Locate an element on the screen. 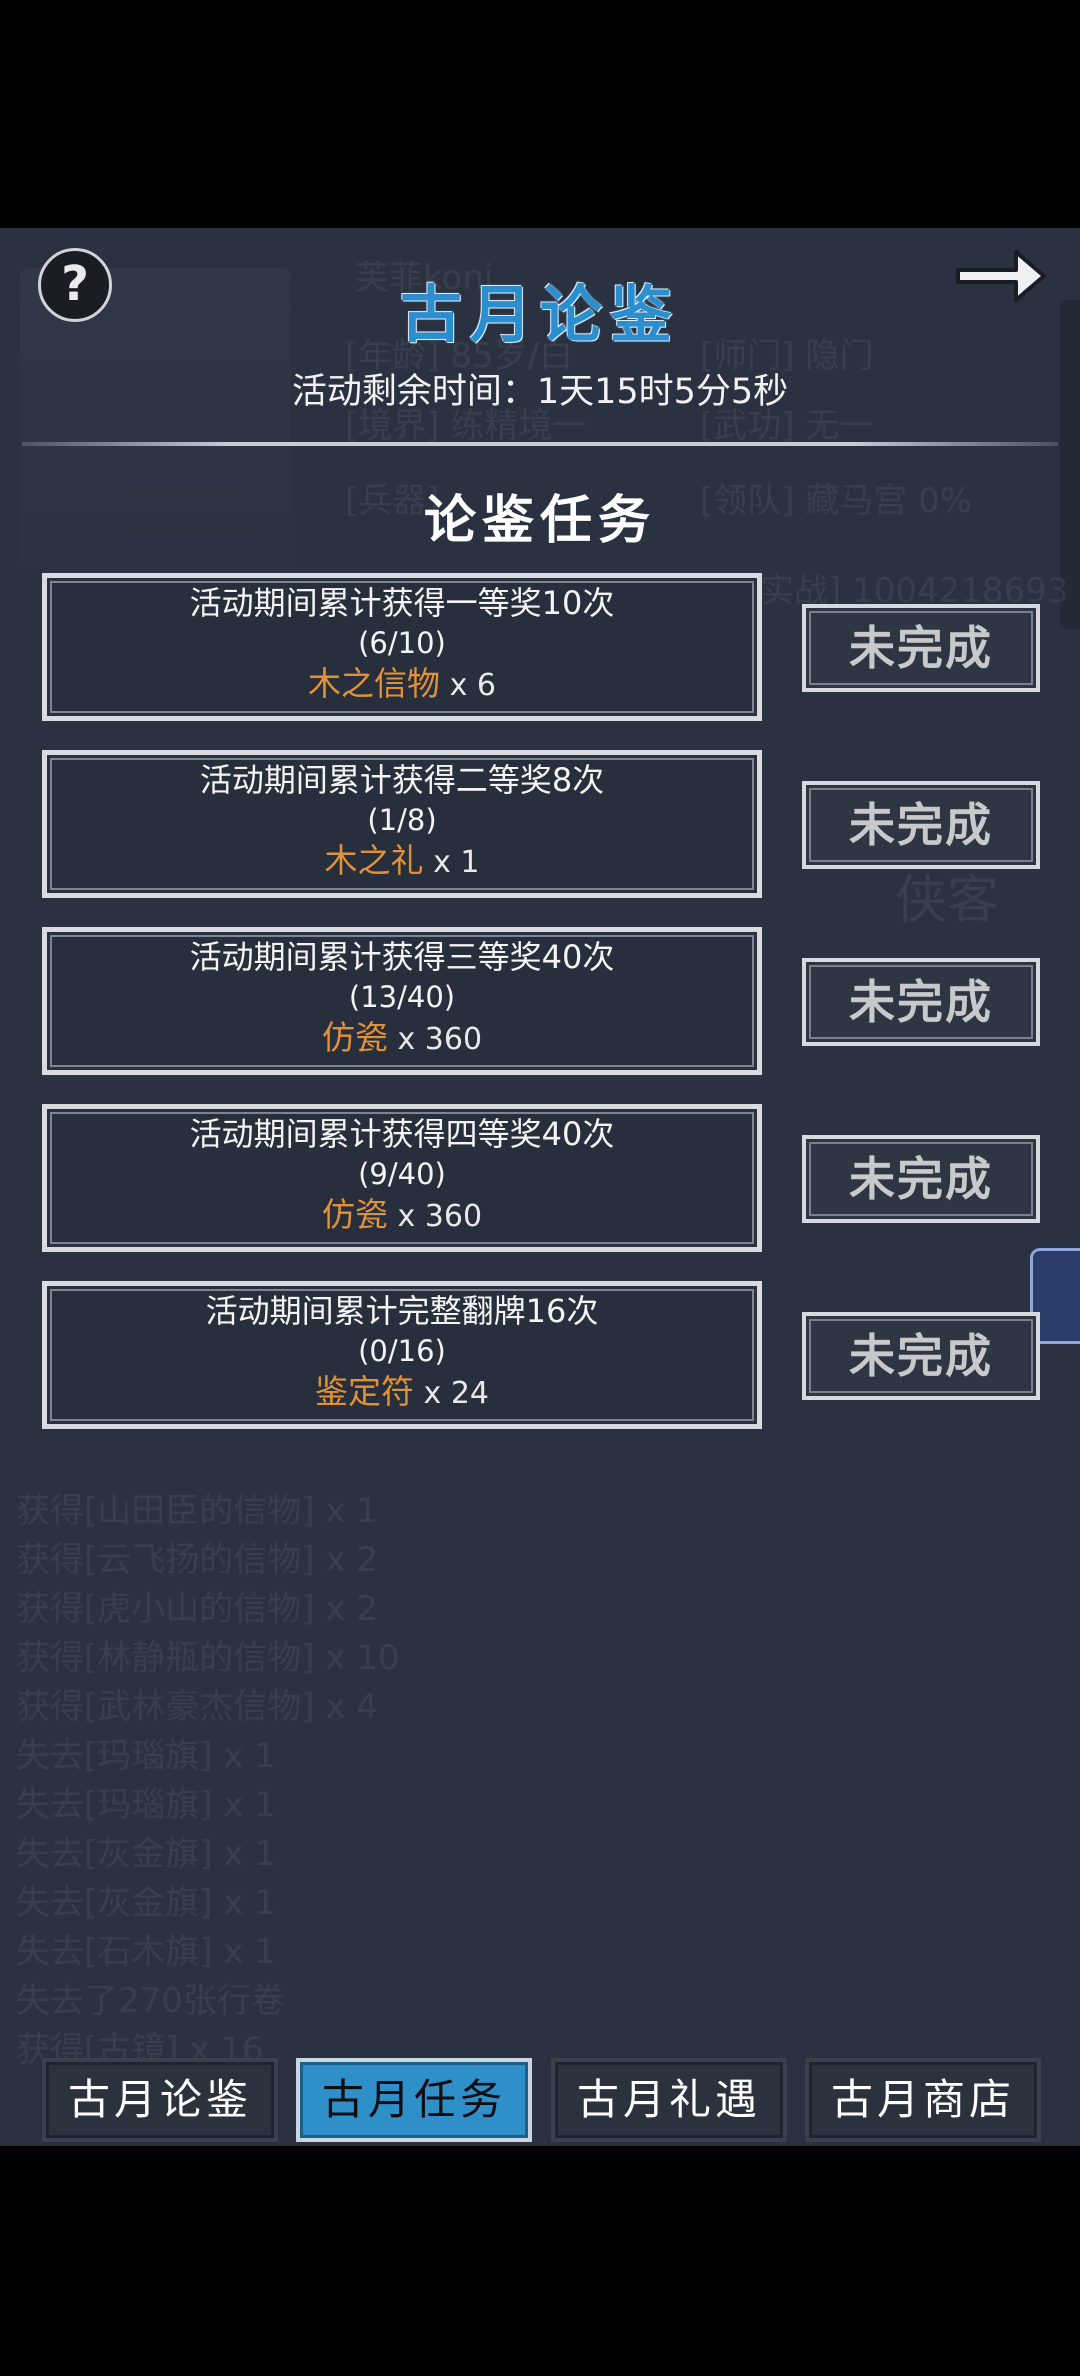  task-description: 活动期间累计完整翻牌16次 is located at coordinates (402, 1311).